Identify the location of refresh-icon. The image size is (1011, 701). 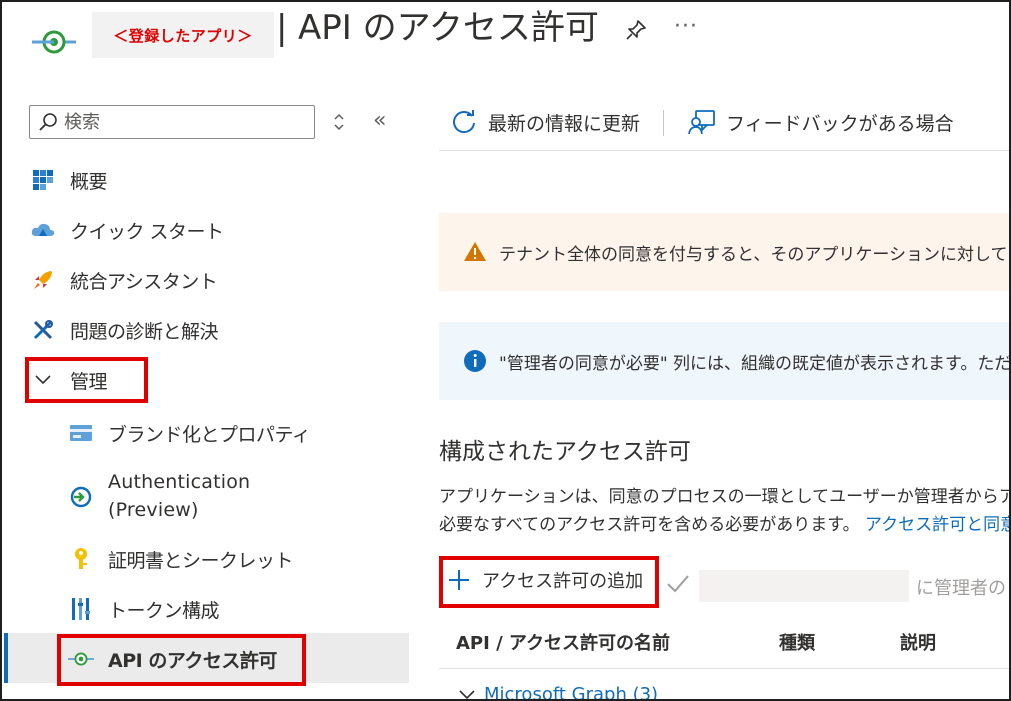
(464, 122).